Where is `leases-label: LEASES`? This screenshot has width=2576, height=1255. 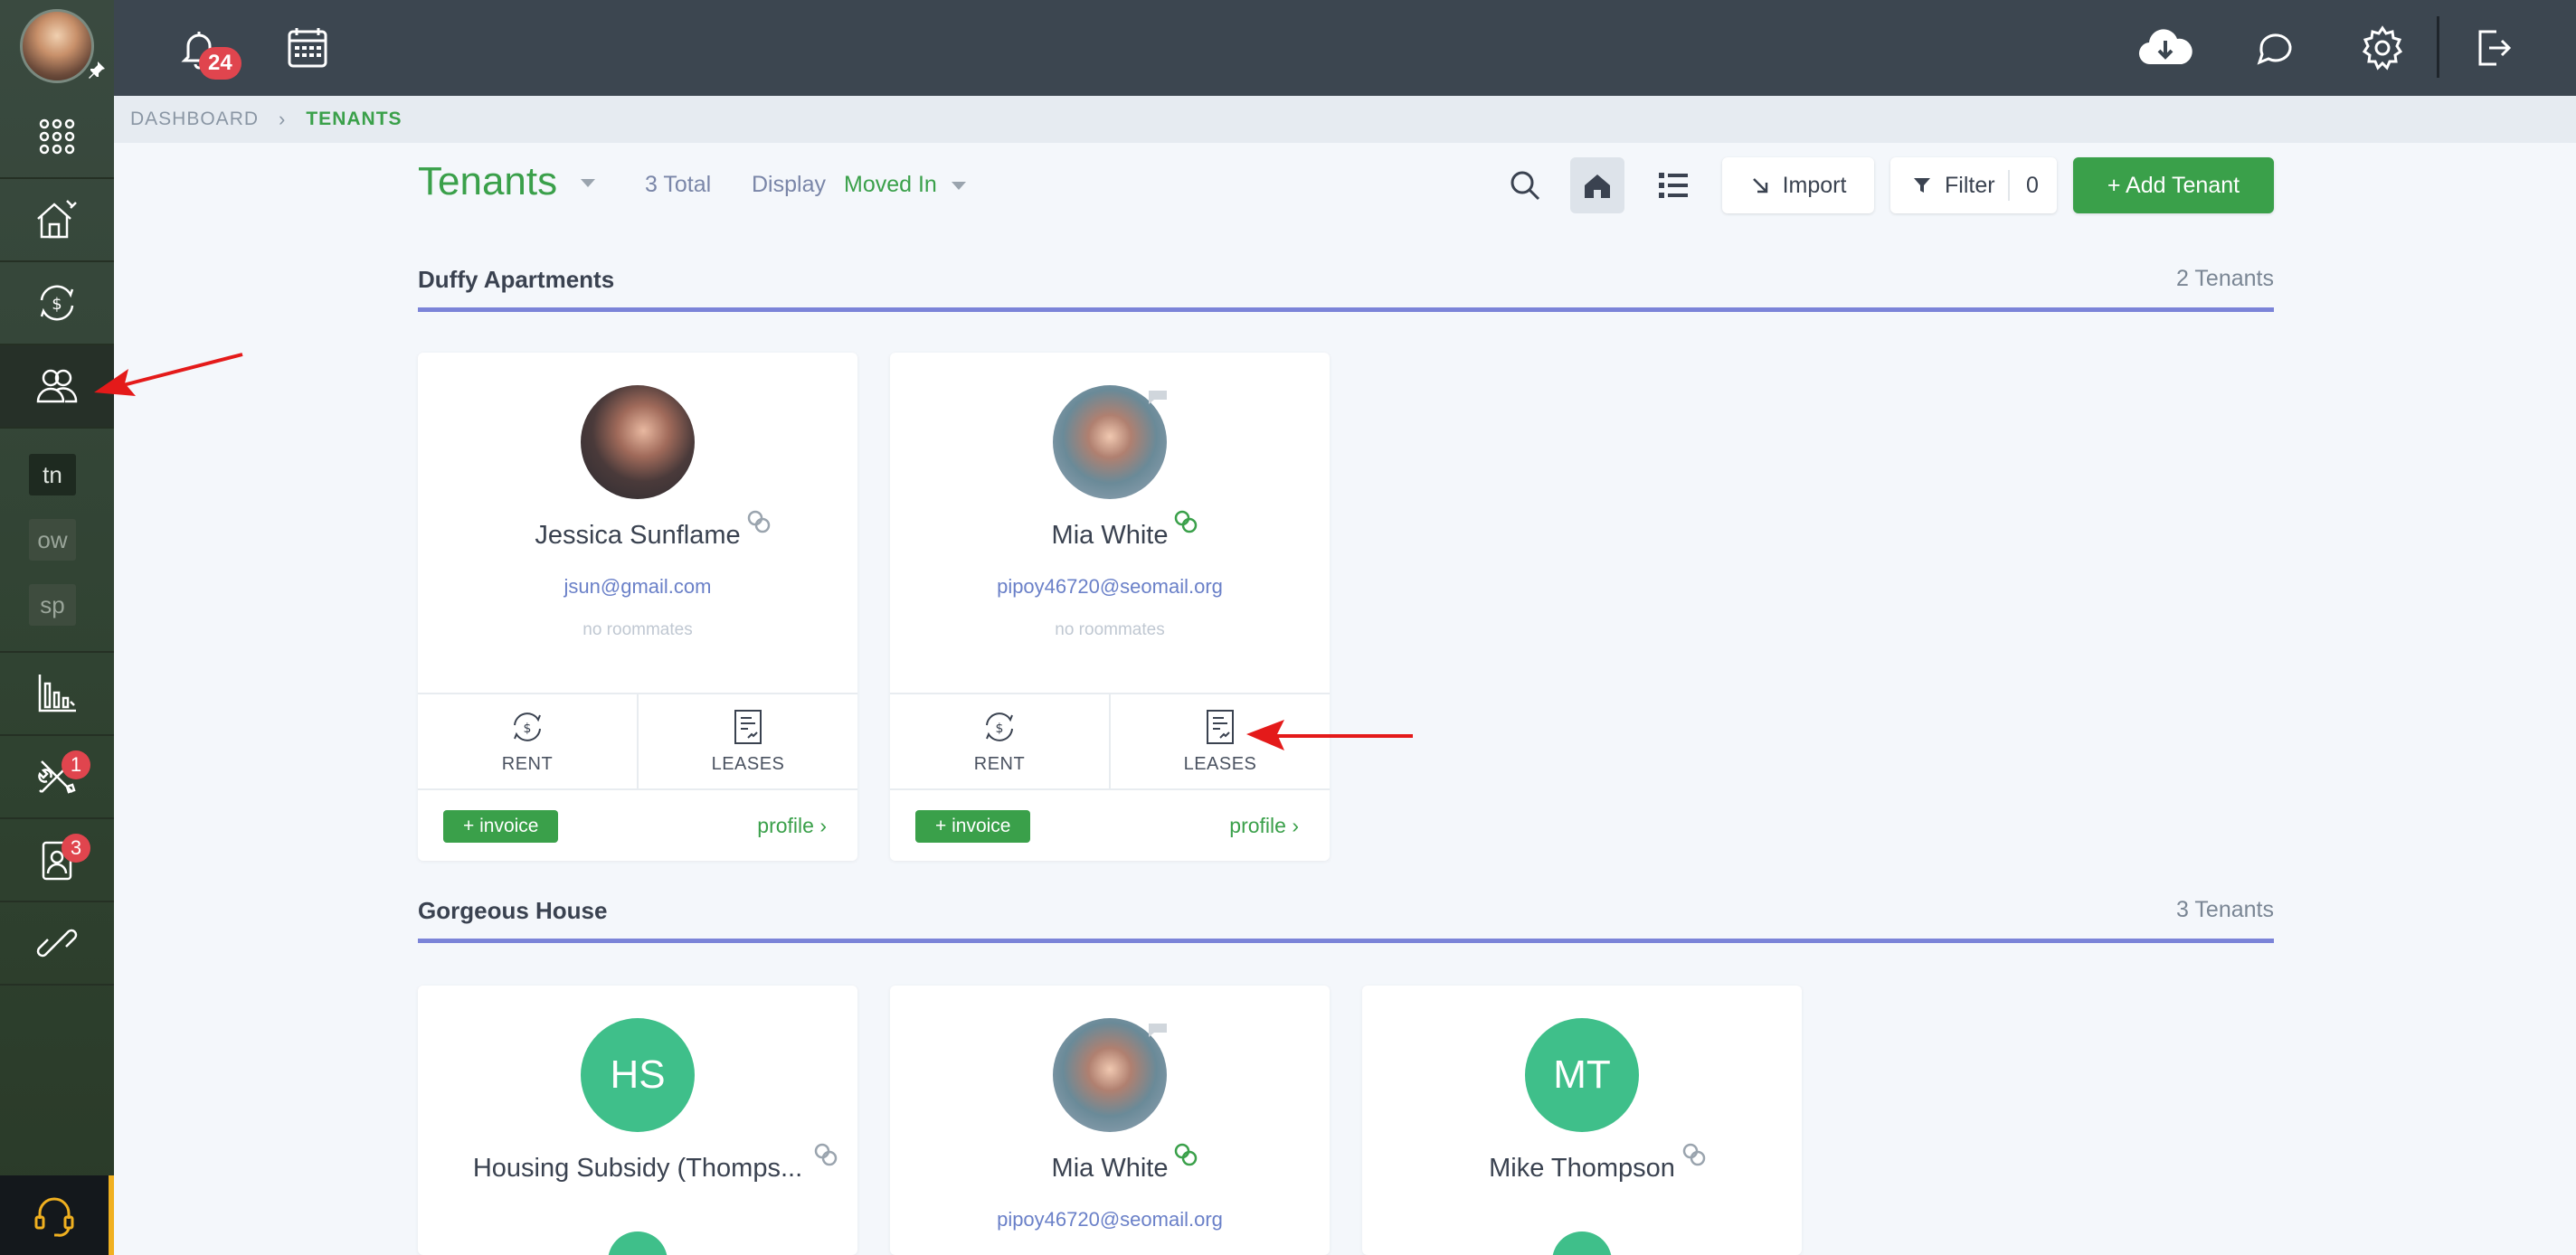 leases-label: LEASES is located at coordinates (748, 764).